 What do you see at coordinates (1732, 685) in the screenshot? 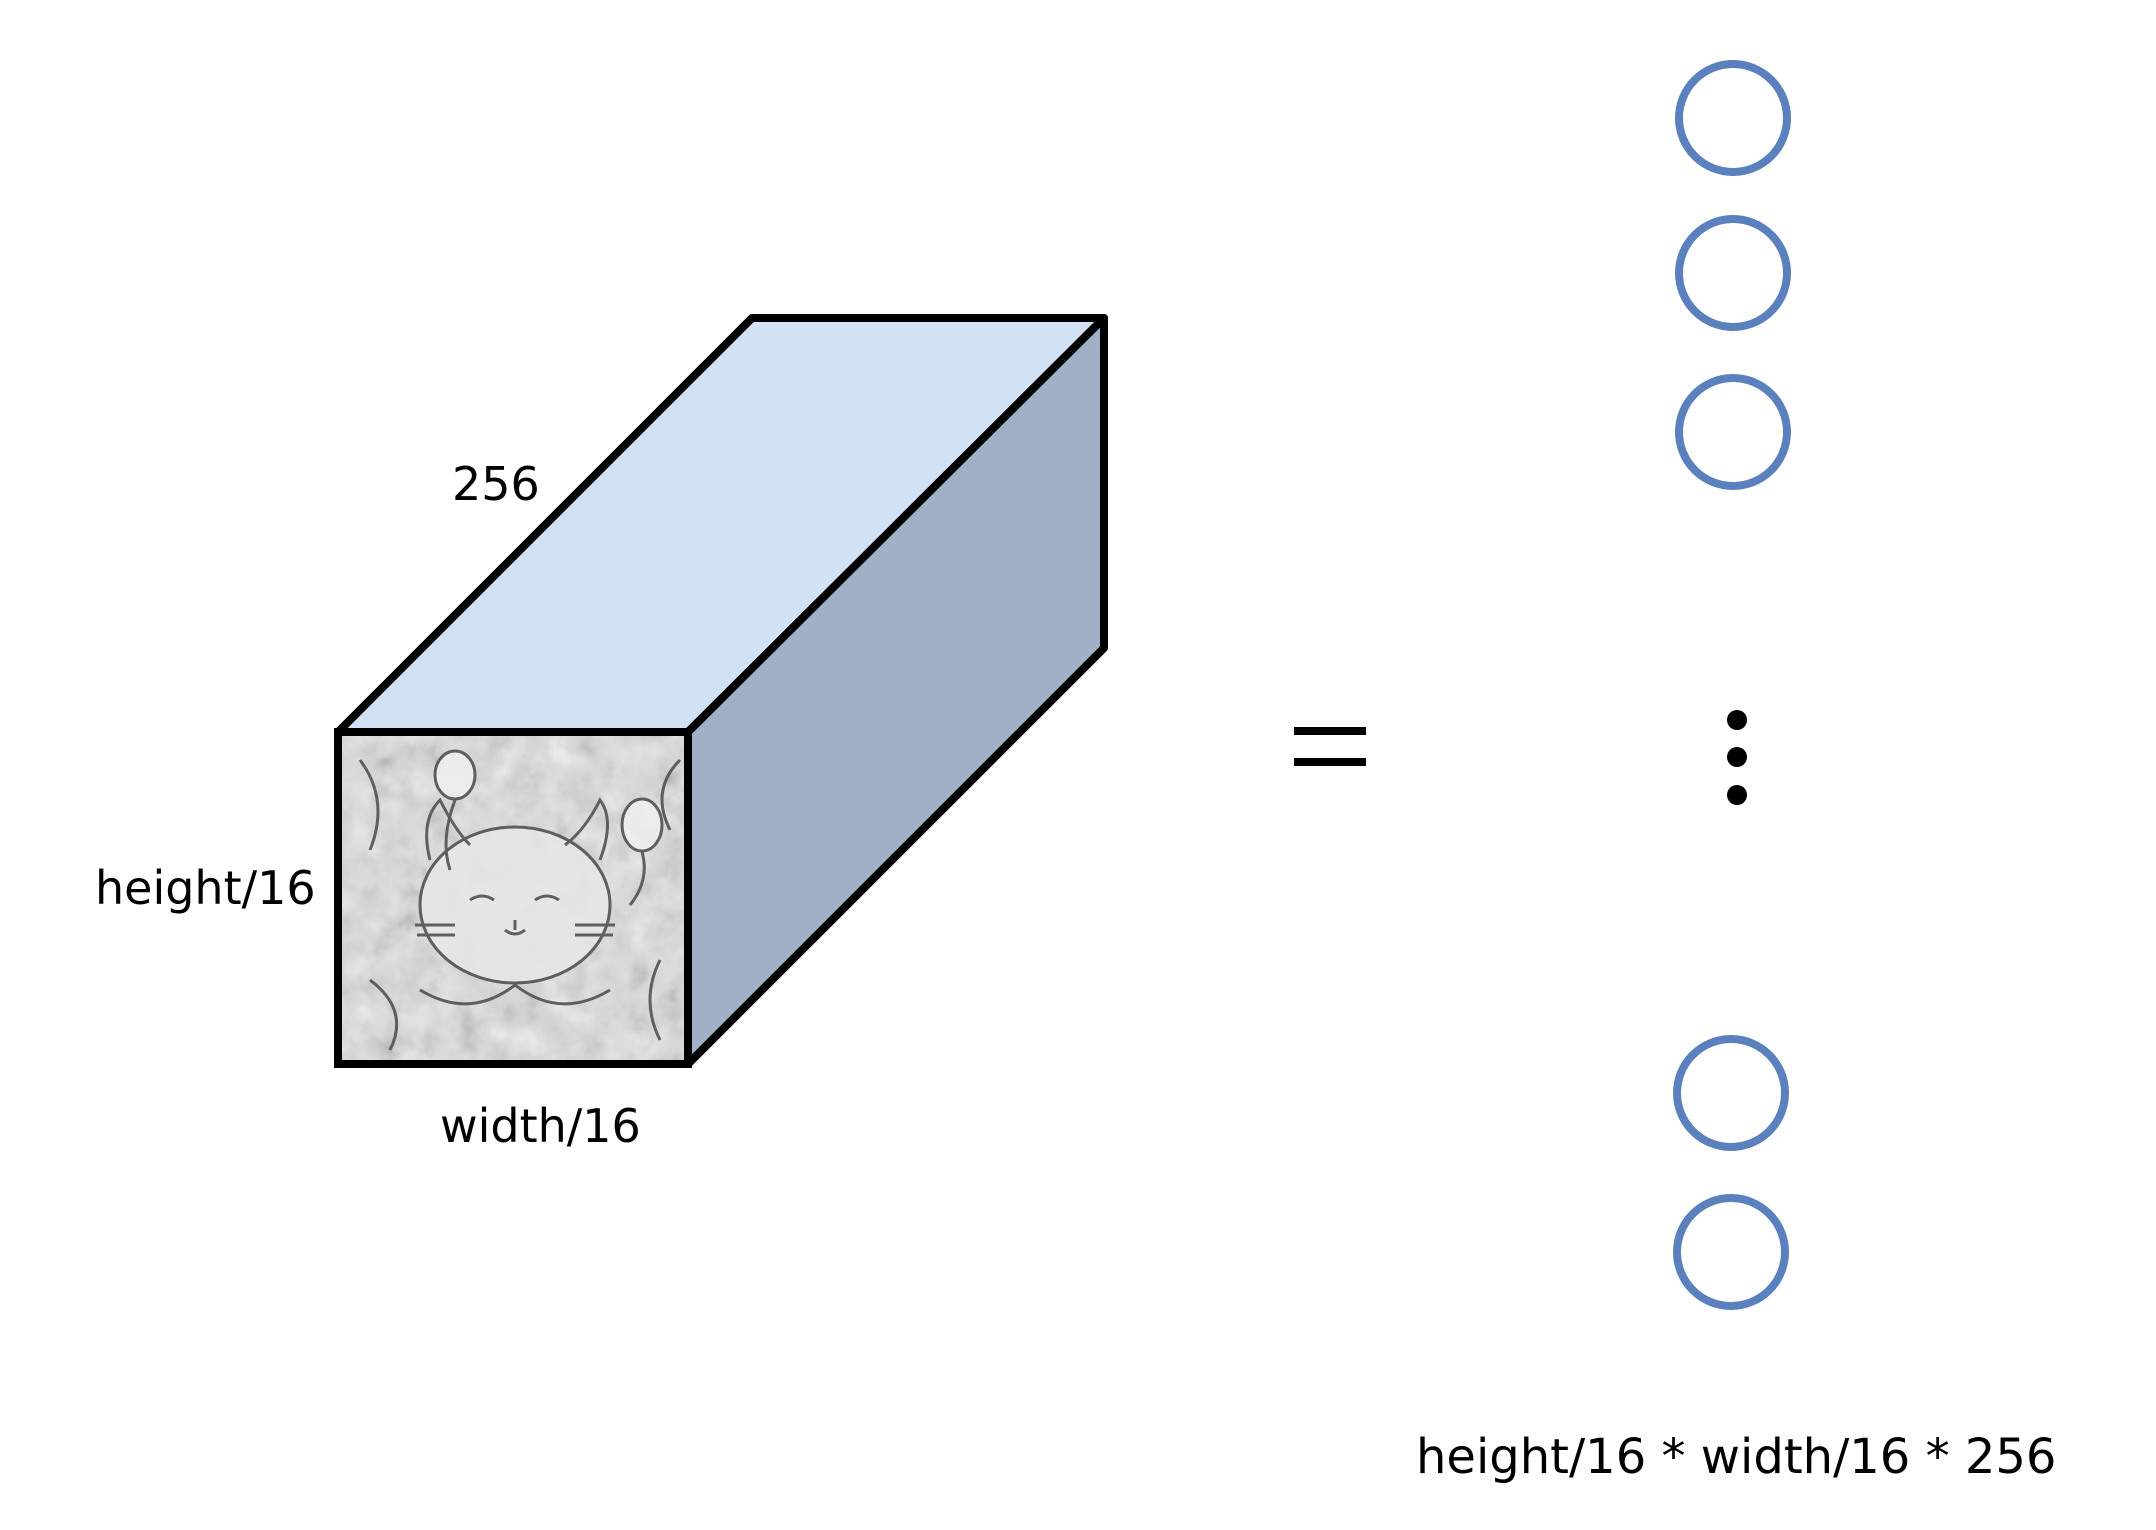
I see `flattened-vector` at bounding box center [1732, 685].